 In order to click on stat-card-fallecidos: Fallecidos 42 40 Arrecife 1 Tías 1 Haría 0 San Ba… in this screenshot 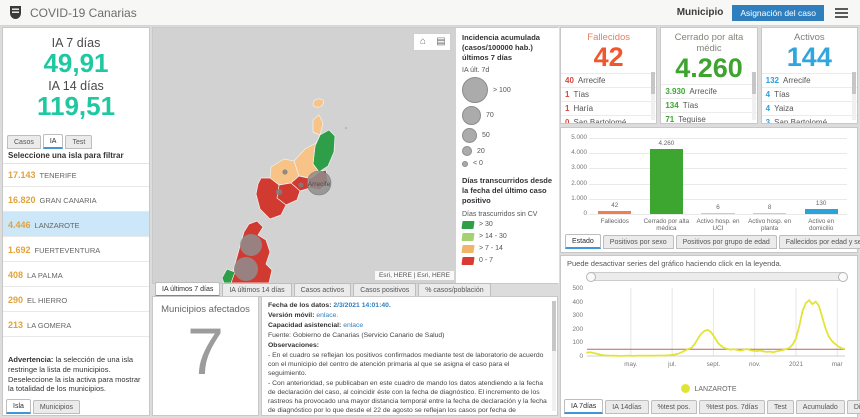, I will do `click(609, 75)`.